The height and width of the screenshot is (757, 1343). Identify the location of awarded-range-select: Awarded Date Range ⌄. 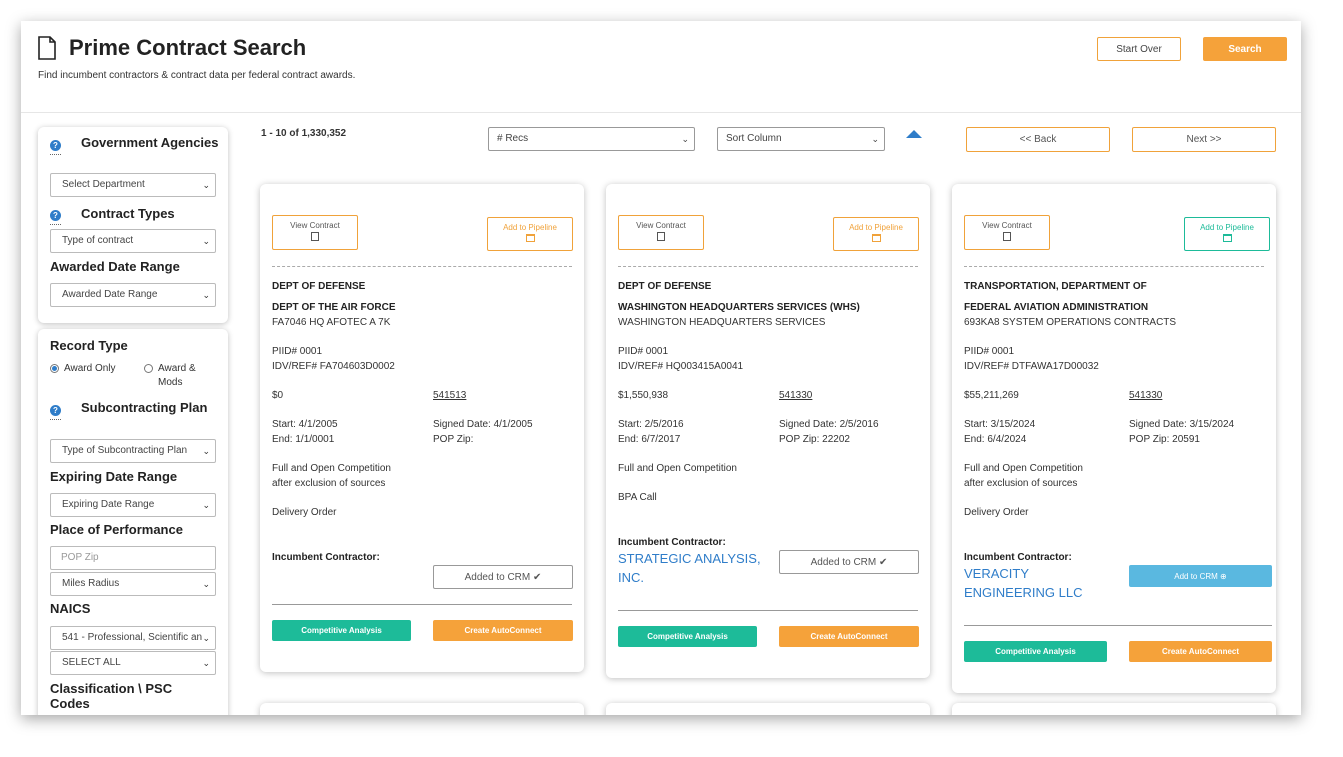
(133, 295).